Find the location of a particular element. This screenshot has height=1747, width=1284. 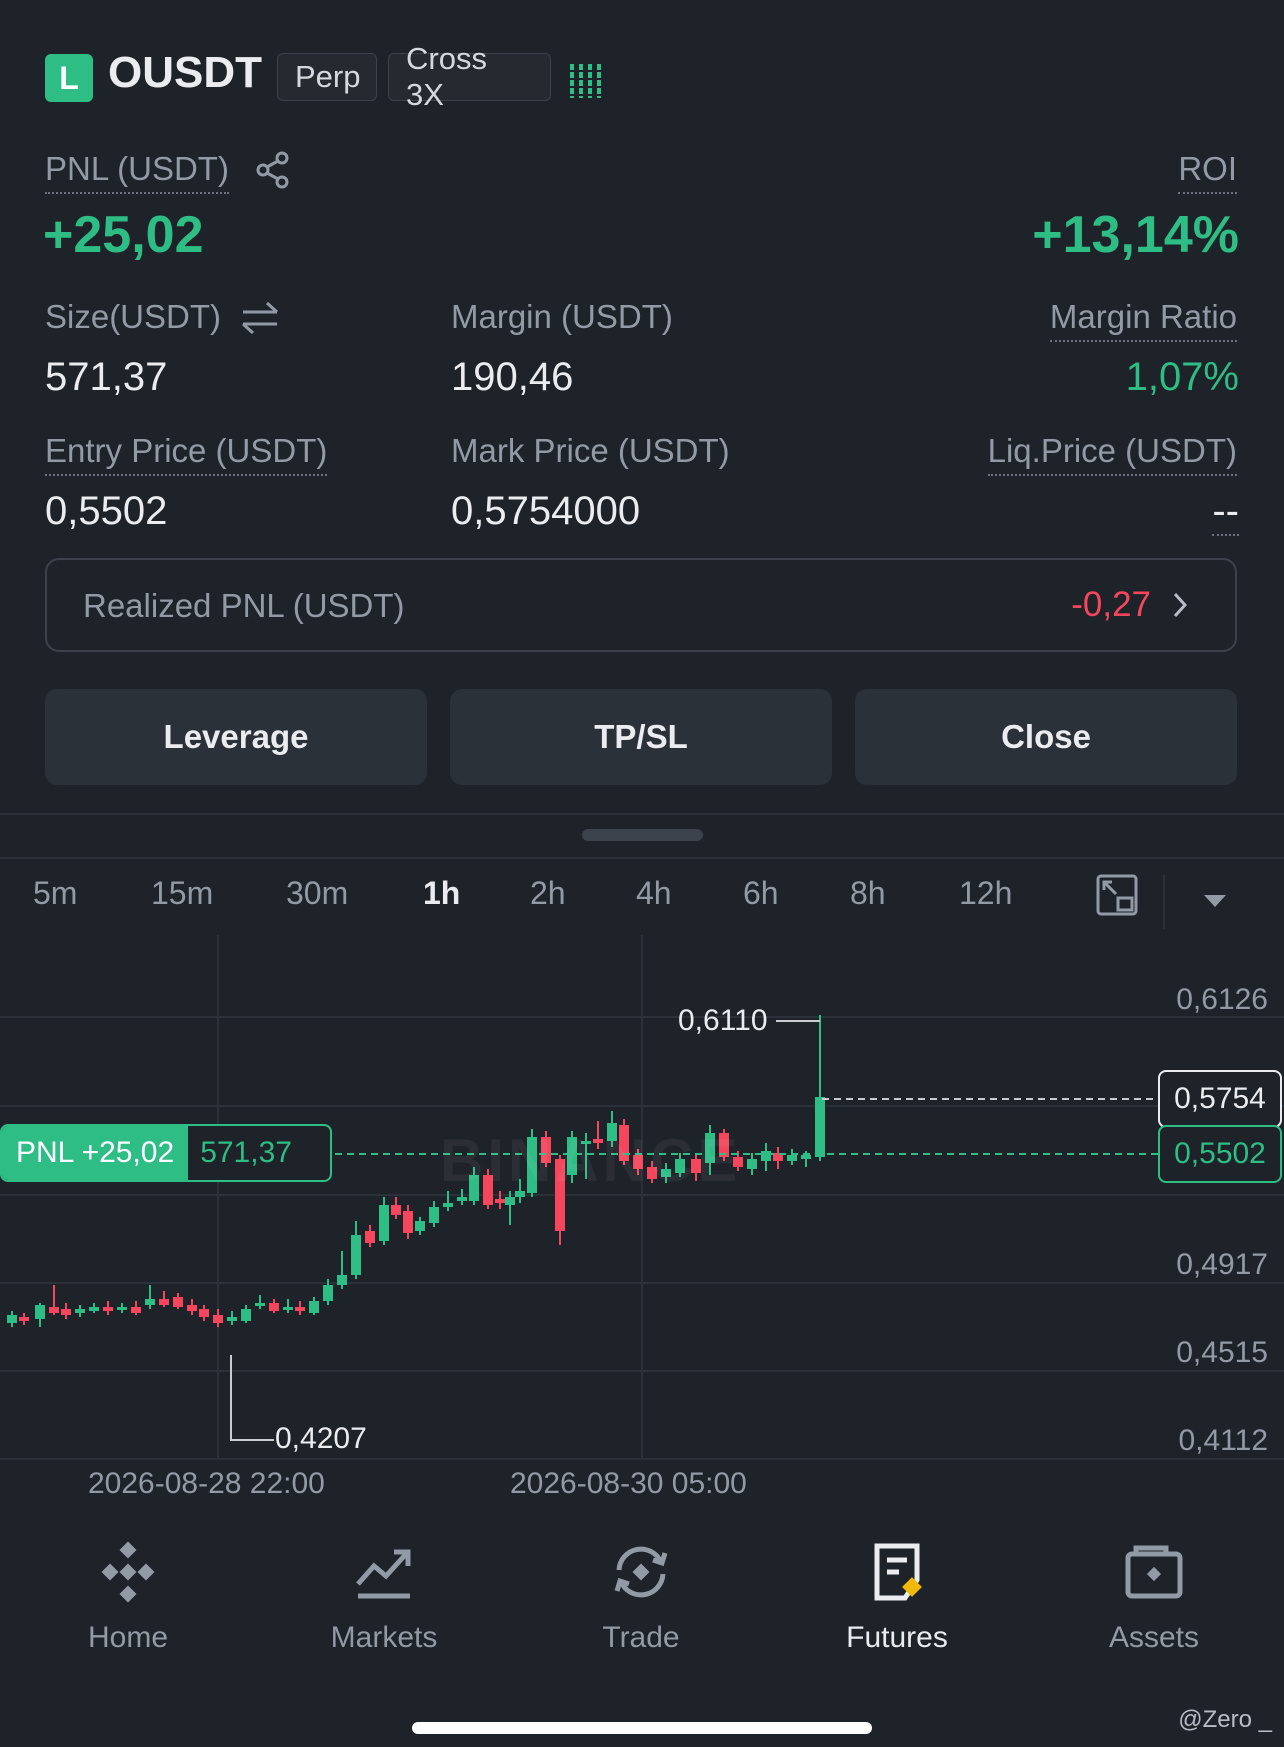

tab-2h: 2h is located at coordinates (548, 893).